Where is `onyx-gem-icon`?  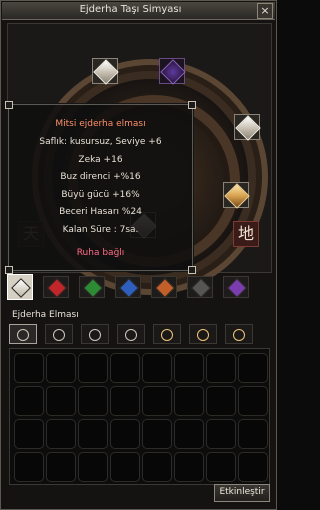
onyx-gem-icon is located at coordinates (201, 288).